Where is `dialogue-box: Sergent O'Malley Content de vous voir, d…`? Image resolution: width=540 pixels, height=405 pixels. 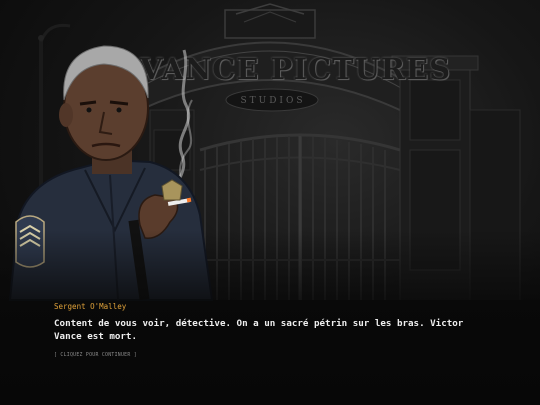 dialogue-box: Sergent O'Malley Content de vous voir, d… is located at coordinates (274, 330).